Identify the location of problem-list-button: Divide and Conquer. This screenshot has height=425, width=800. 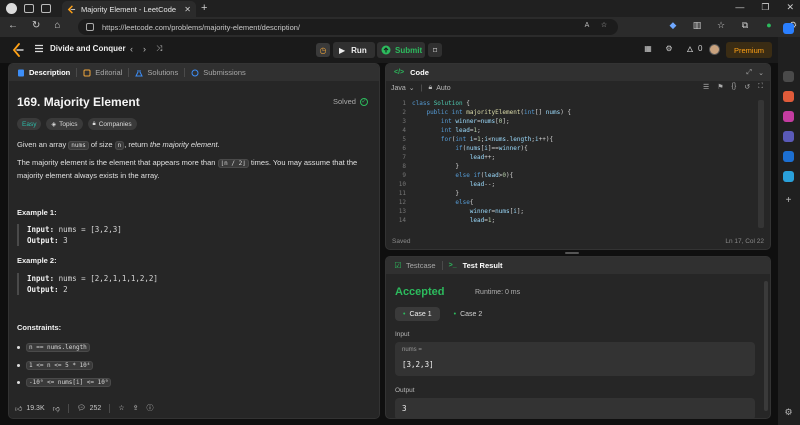
(80, 48).